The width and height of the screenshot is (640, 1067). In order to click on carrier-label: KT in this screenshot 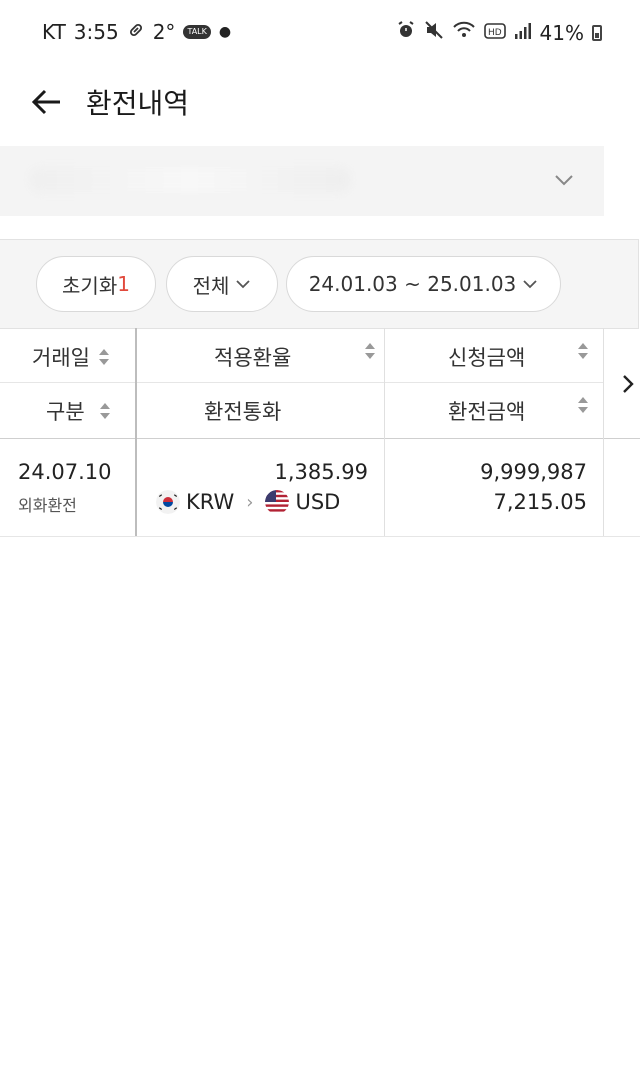, I will do `click(54, 32)`.